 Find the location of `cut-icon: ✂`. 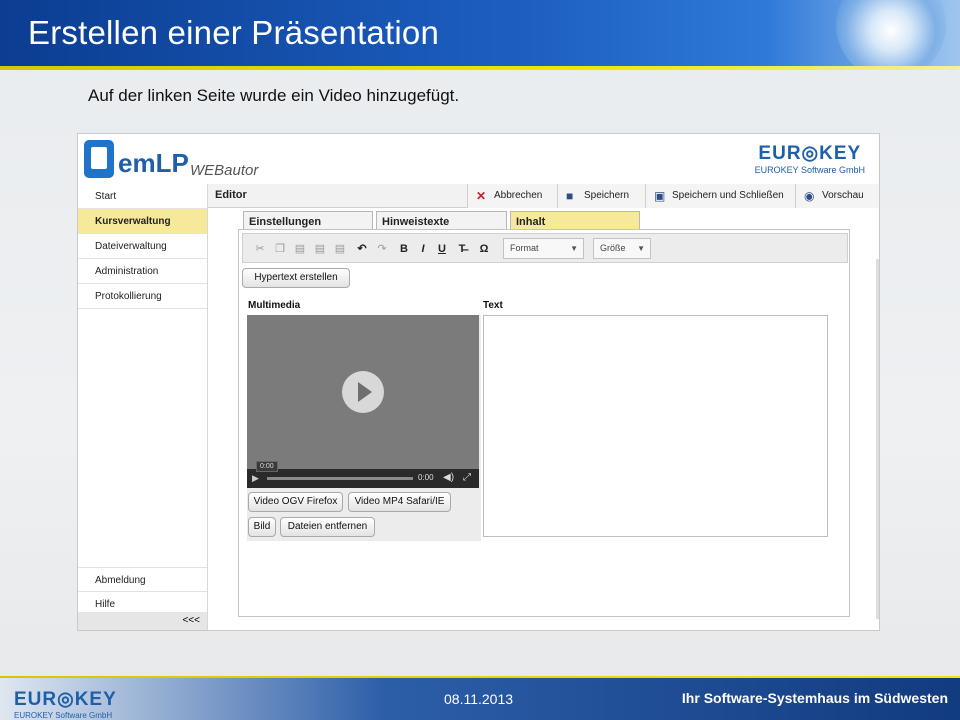

cut-icon: ✂ is located at coordinates (260, 249).